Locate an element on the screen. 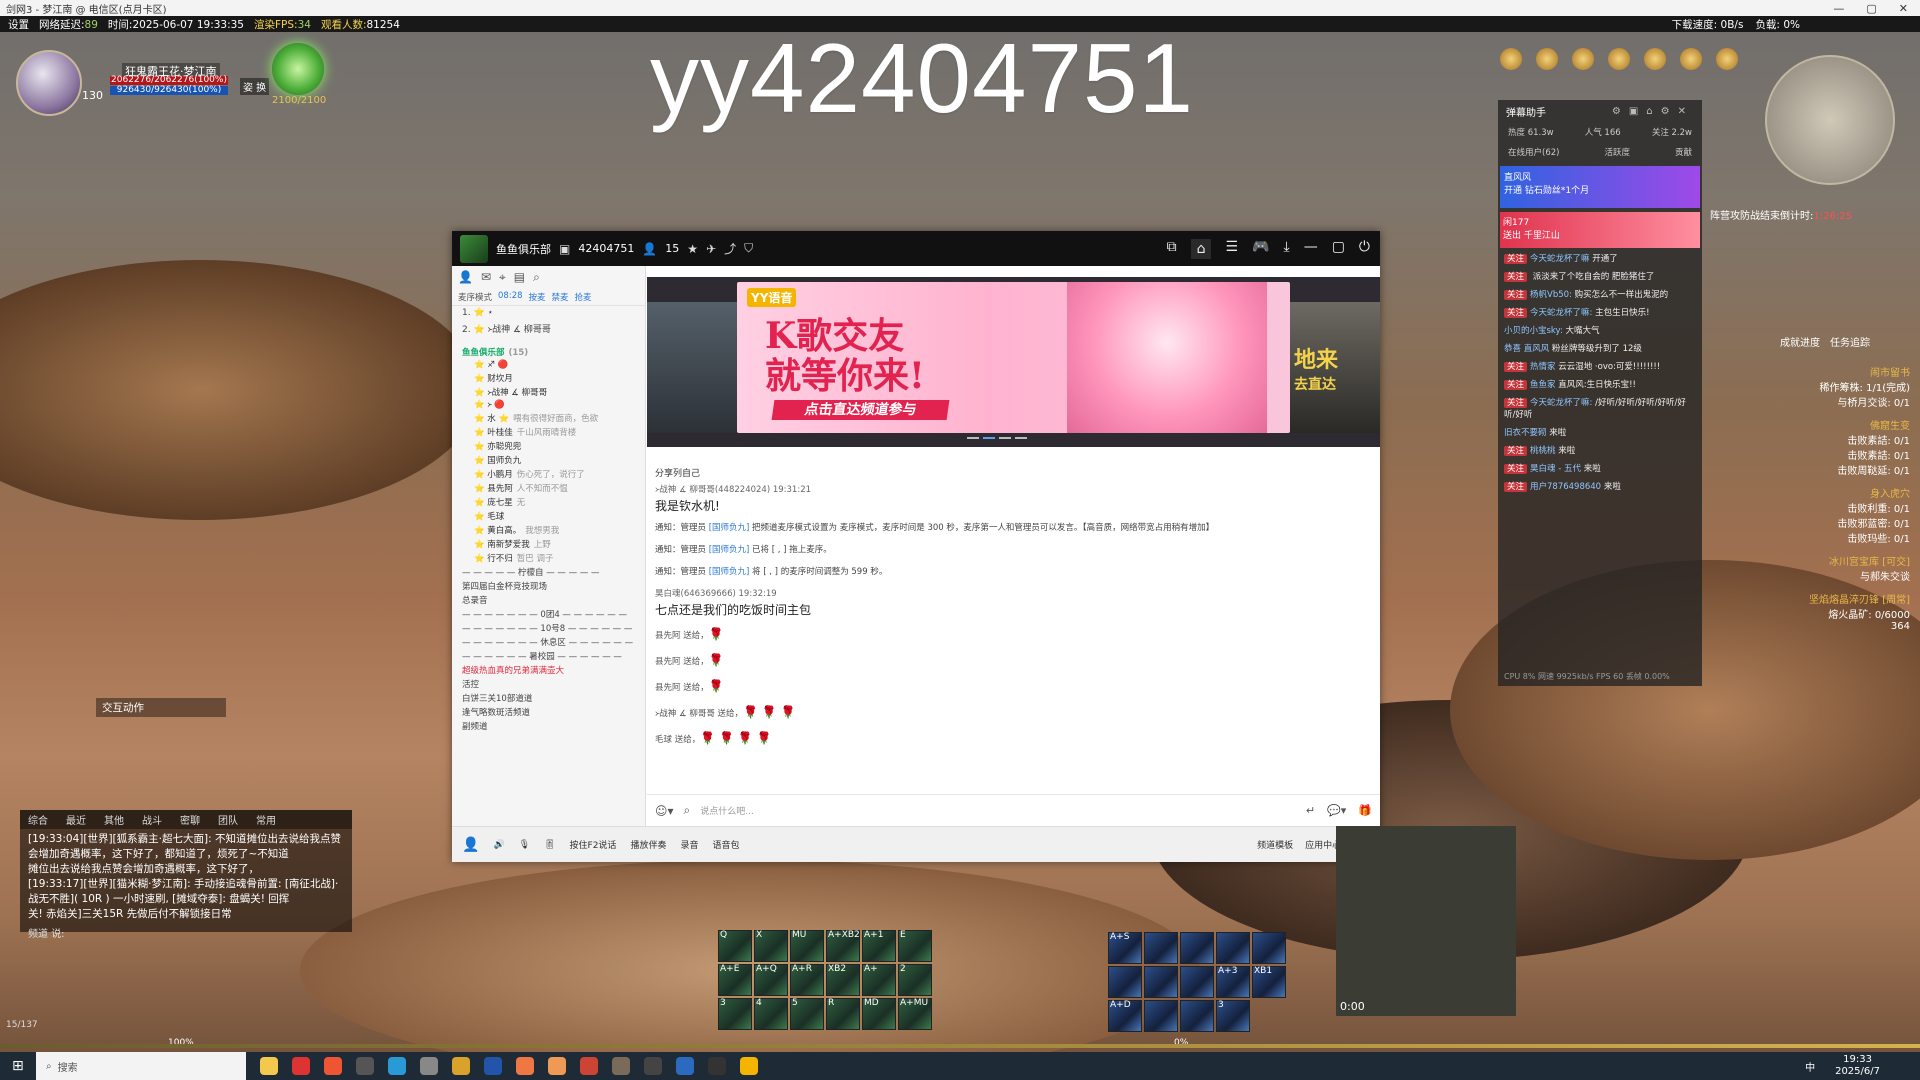 This screenshot has height=1080, width=1920. send-icon: ↵ is located at coordinates (1310, 810).